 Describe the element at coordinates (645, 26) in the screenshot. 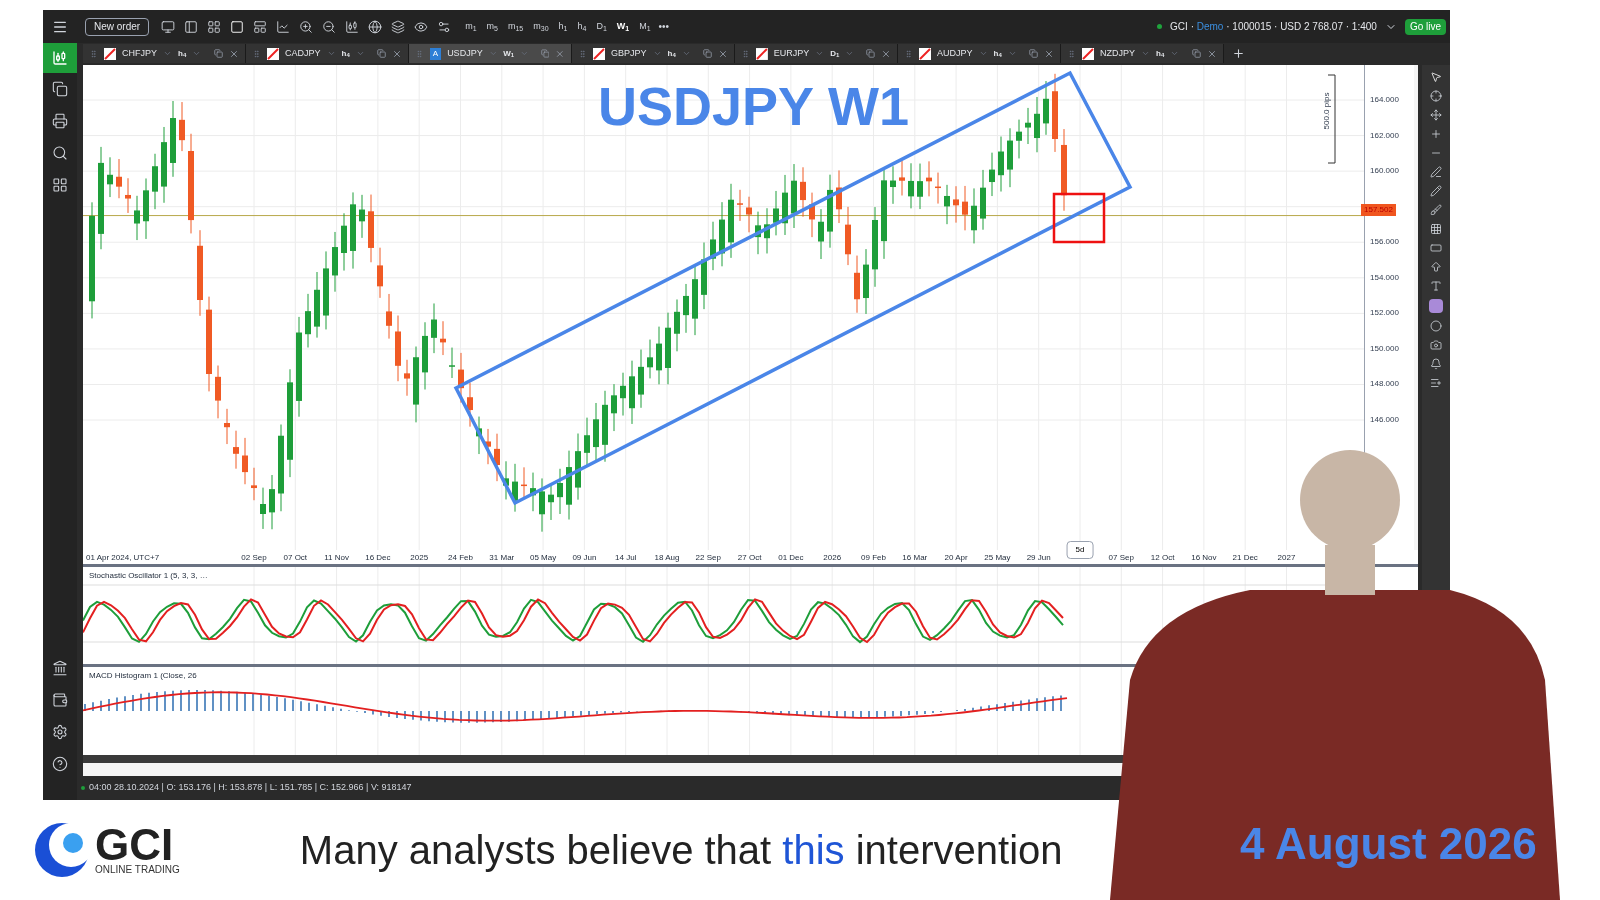

I see `timeframe-button: M$_{1}$` at that location.